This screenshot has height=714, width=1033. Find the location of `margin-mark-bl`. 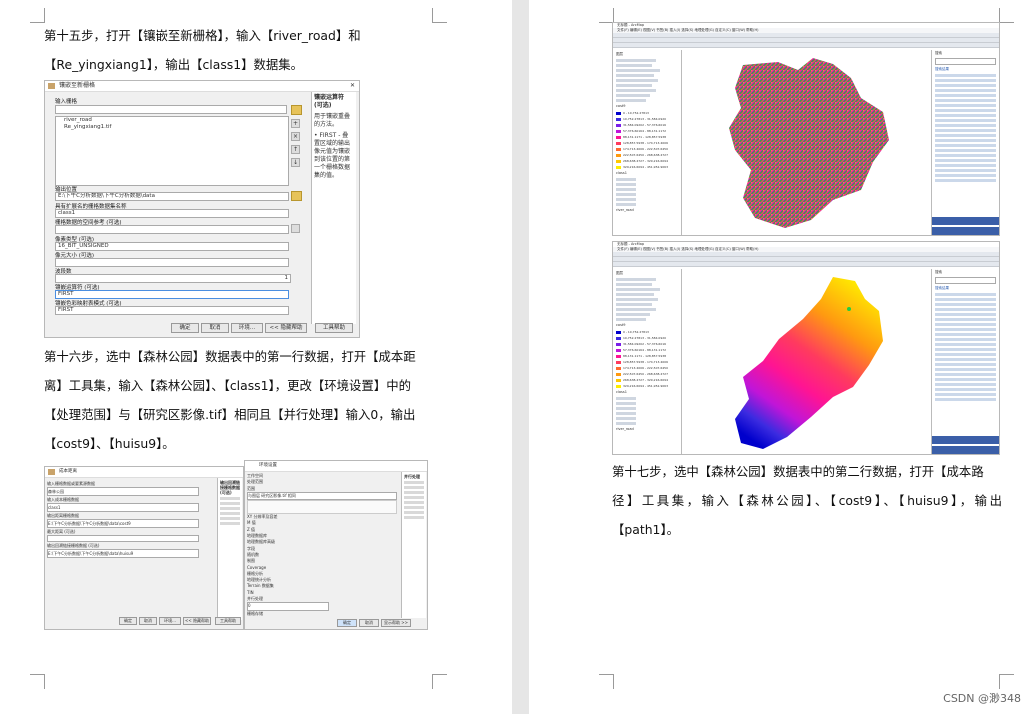

margin-mark-bl is located at coordinates (37, 681).